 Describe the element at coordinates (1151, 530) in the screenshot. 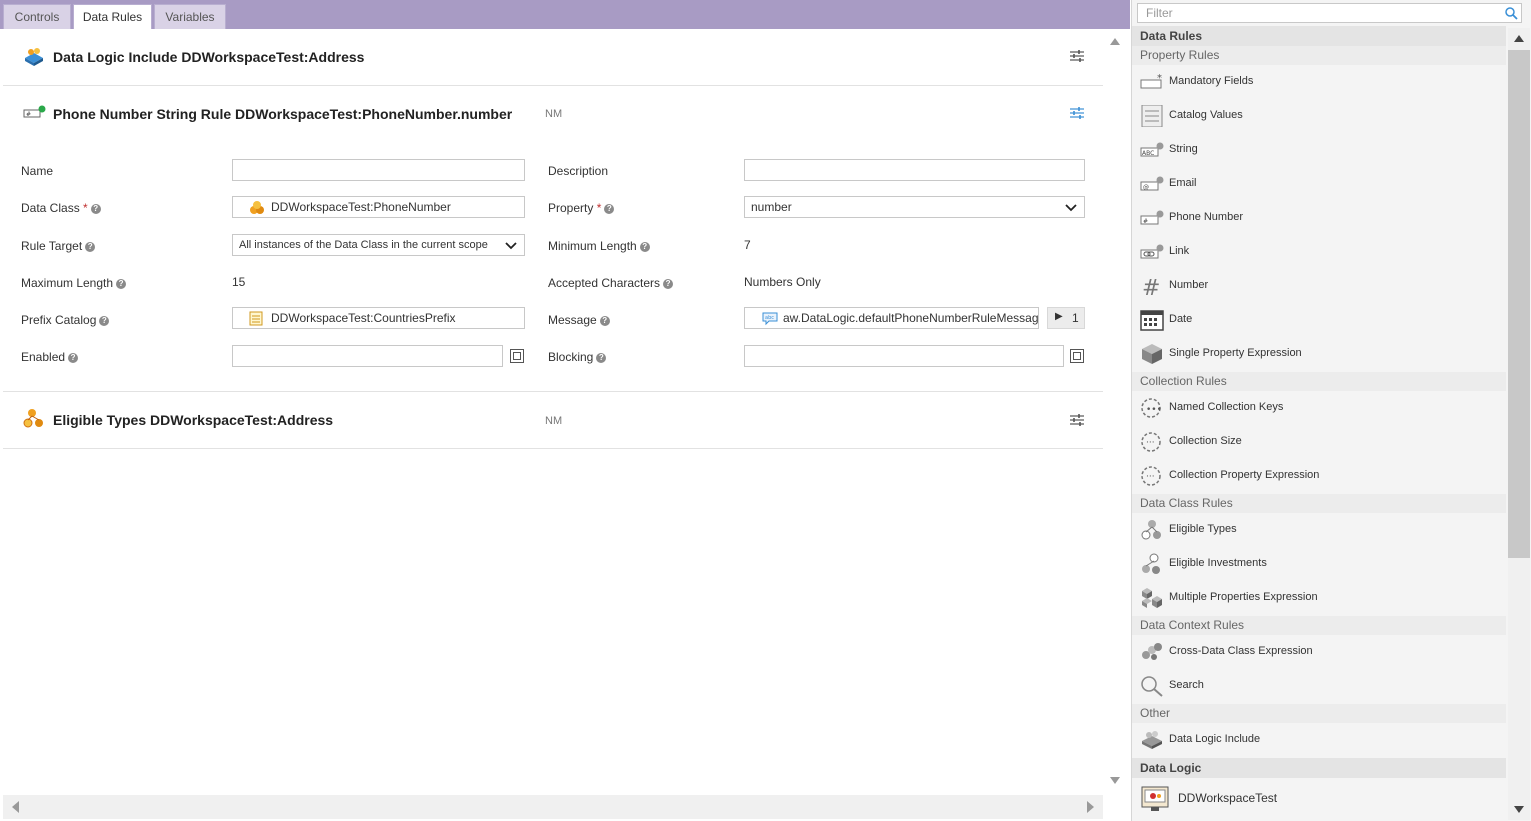

I see `eligible-types-icon` at that location.